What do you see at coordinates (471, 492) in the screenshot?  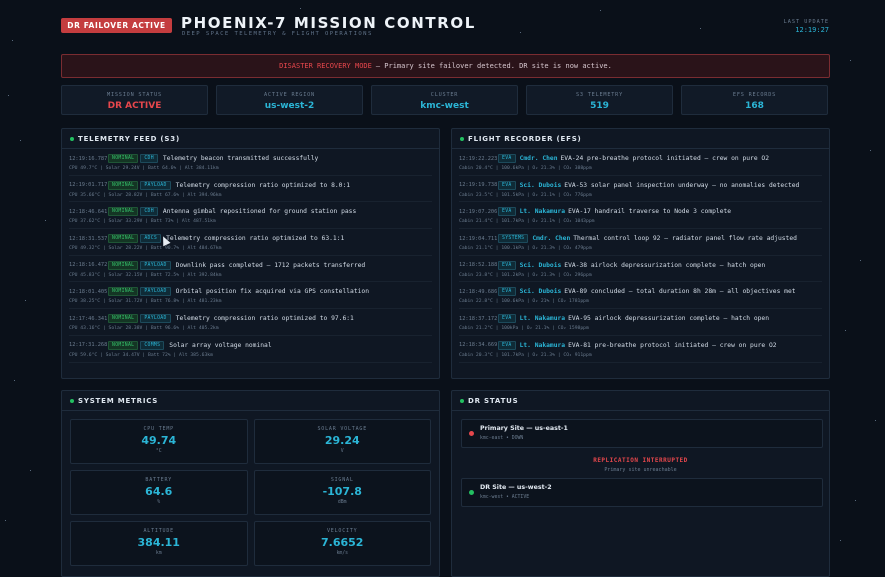 I see `site-active-indicator-icon` at bounding box center [471, 492].